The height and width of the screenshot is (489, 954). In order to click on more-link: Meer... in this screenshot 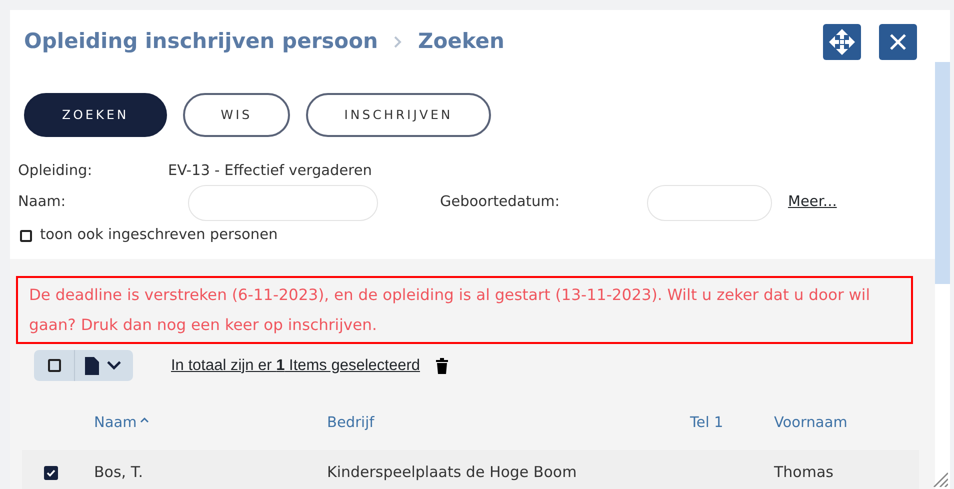, I will do `click(812, 203)`.